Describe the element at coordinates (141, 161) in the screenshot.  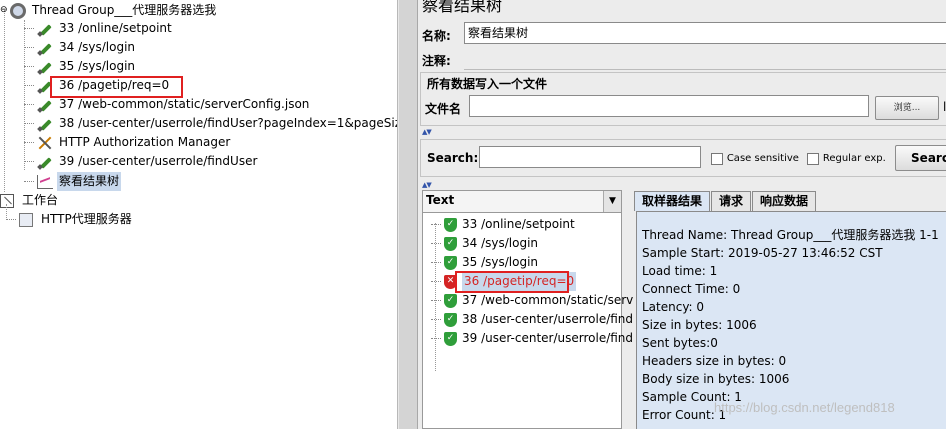
I see `sampler-node: 39 /user-center/userrole/findUser` at that location.